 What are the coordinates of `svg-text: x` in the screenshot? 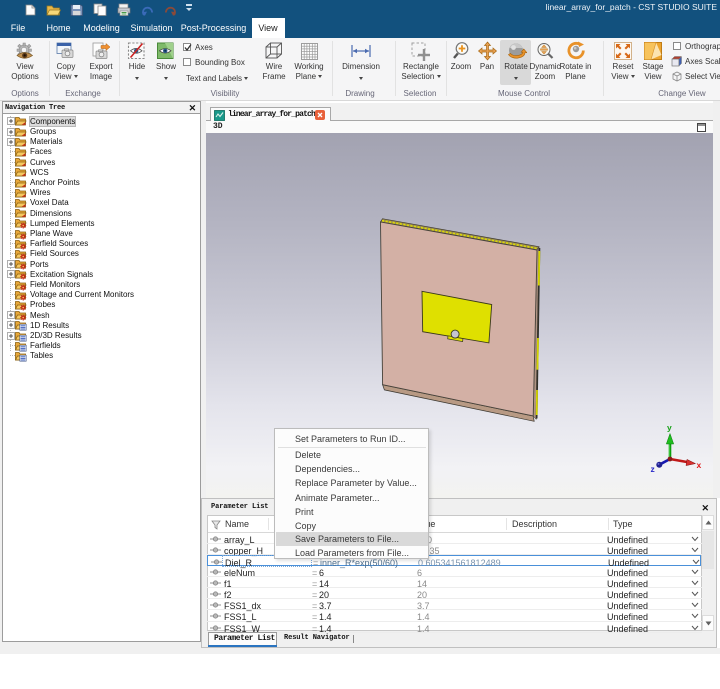 It's located at (699, 465).